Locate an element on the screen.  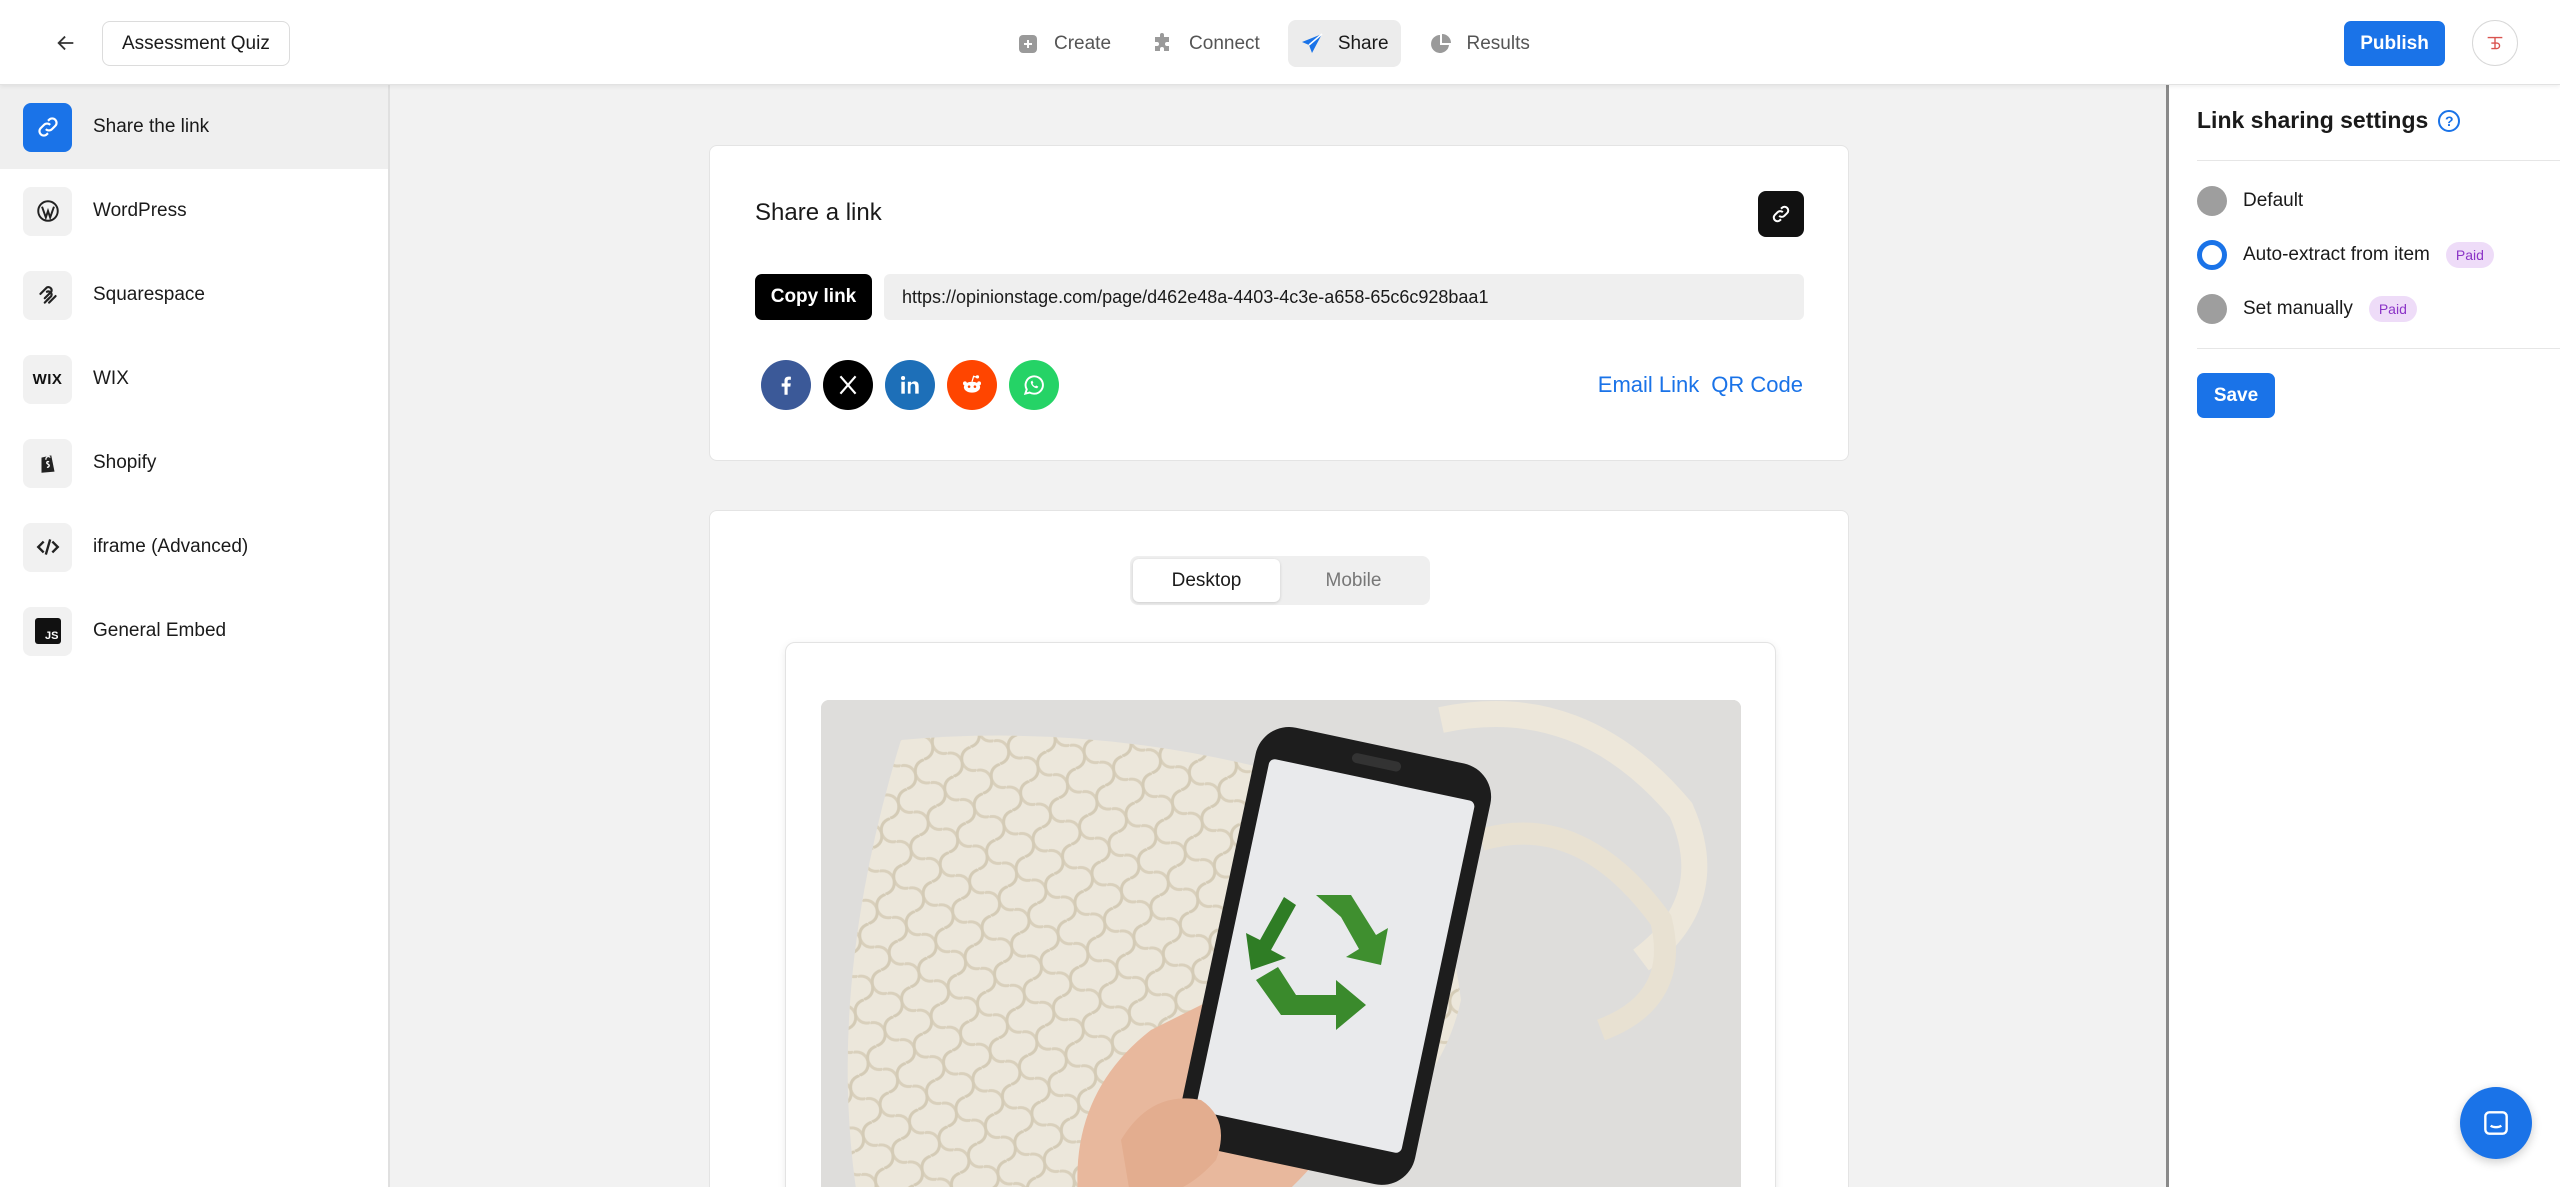
share-extra-links: Email Link QR Code is located at coordinates (1700, 385).